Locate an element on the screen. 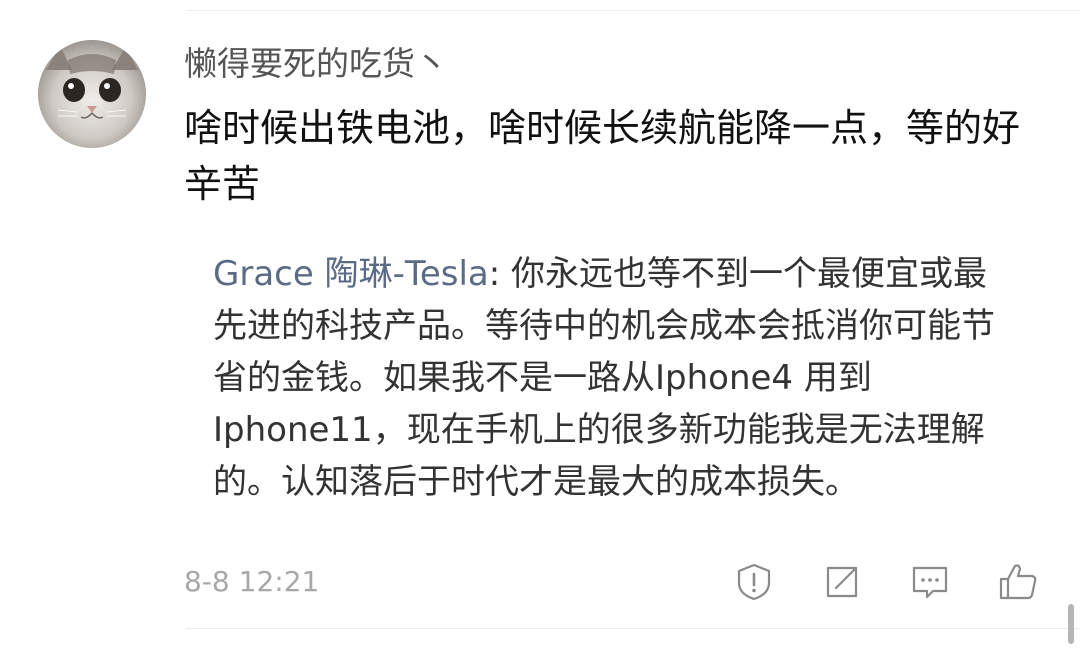  like-button is located at coordinates (1018, 582).